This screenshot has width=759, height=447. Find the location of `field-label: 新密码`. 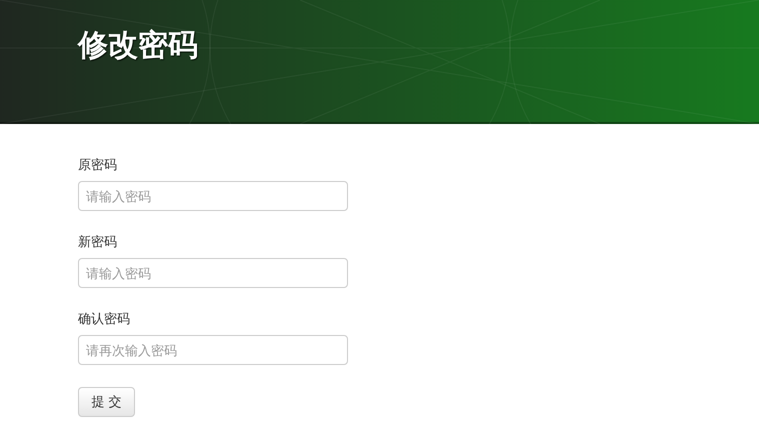

field-label: 新密码 is located at coordinates (98, 242).